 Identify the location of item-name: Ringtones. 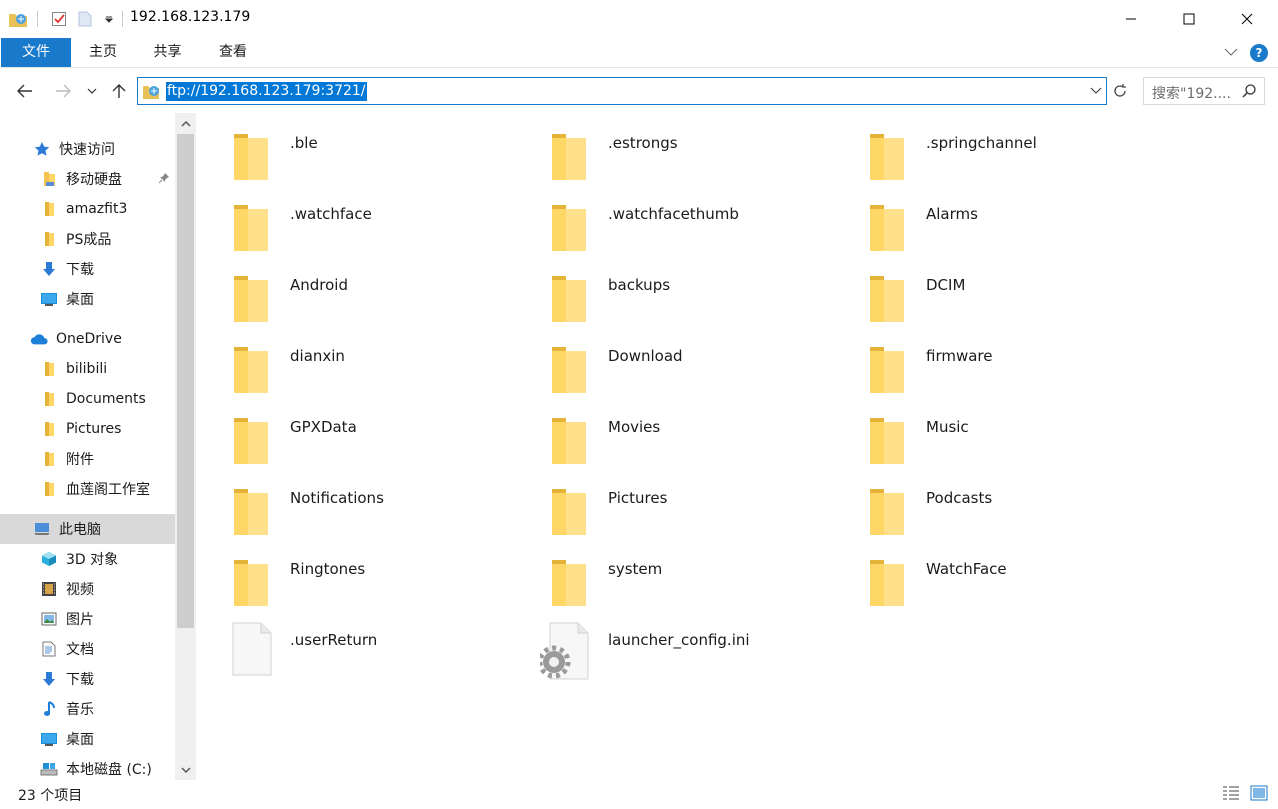
(328, 569).